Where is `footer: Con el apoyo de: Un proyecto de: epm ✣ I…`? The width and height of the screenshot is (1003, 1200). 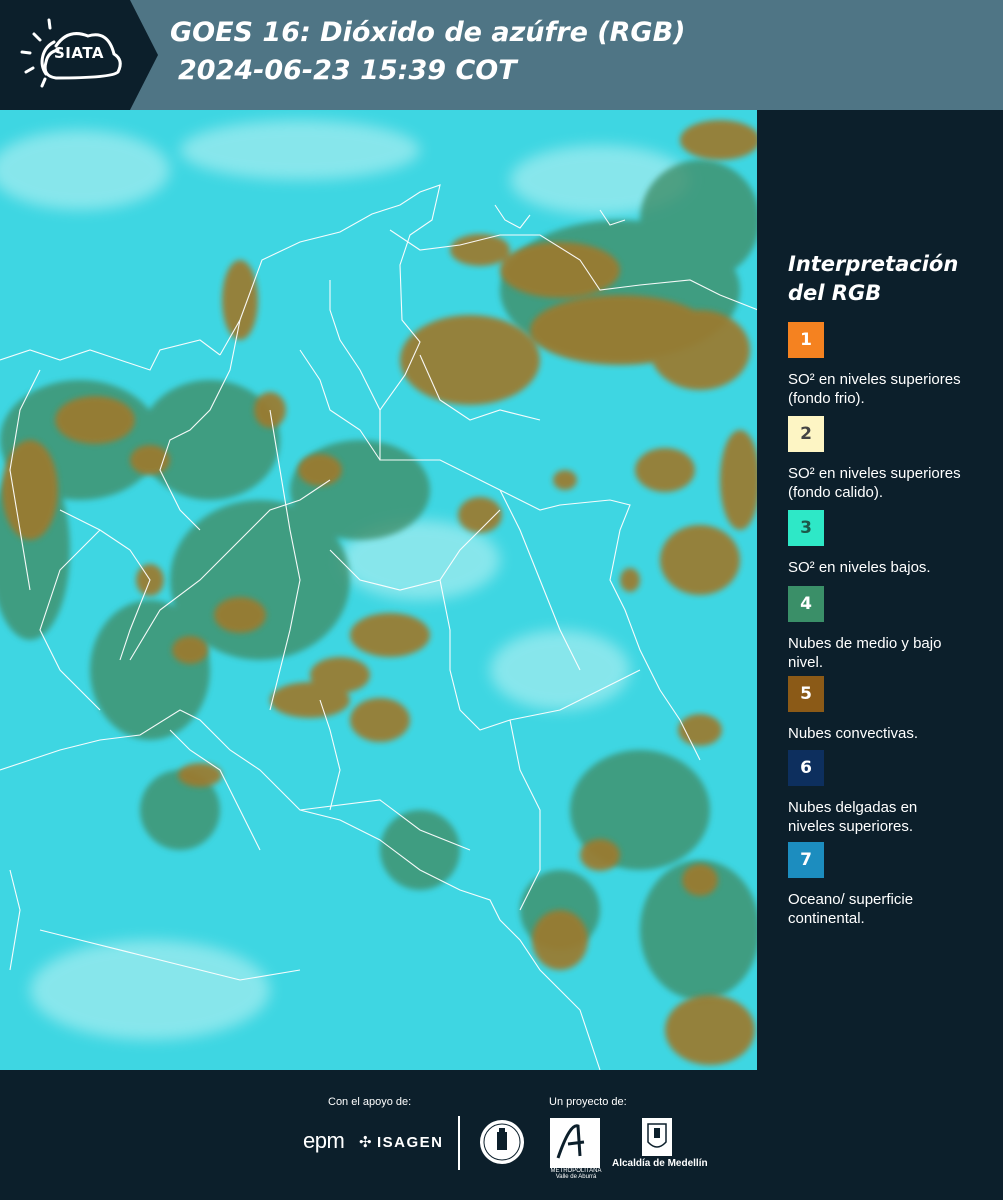
footer: Con el apoyo de: Un proyecto de: epm ✣ I… is located at coordinates (501, 1135).